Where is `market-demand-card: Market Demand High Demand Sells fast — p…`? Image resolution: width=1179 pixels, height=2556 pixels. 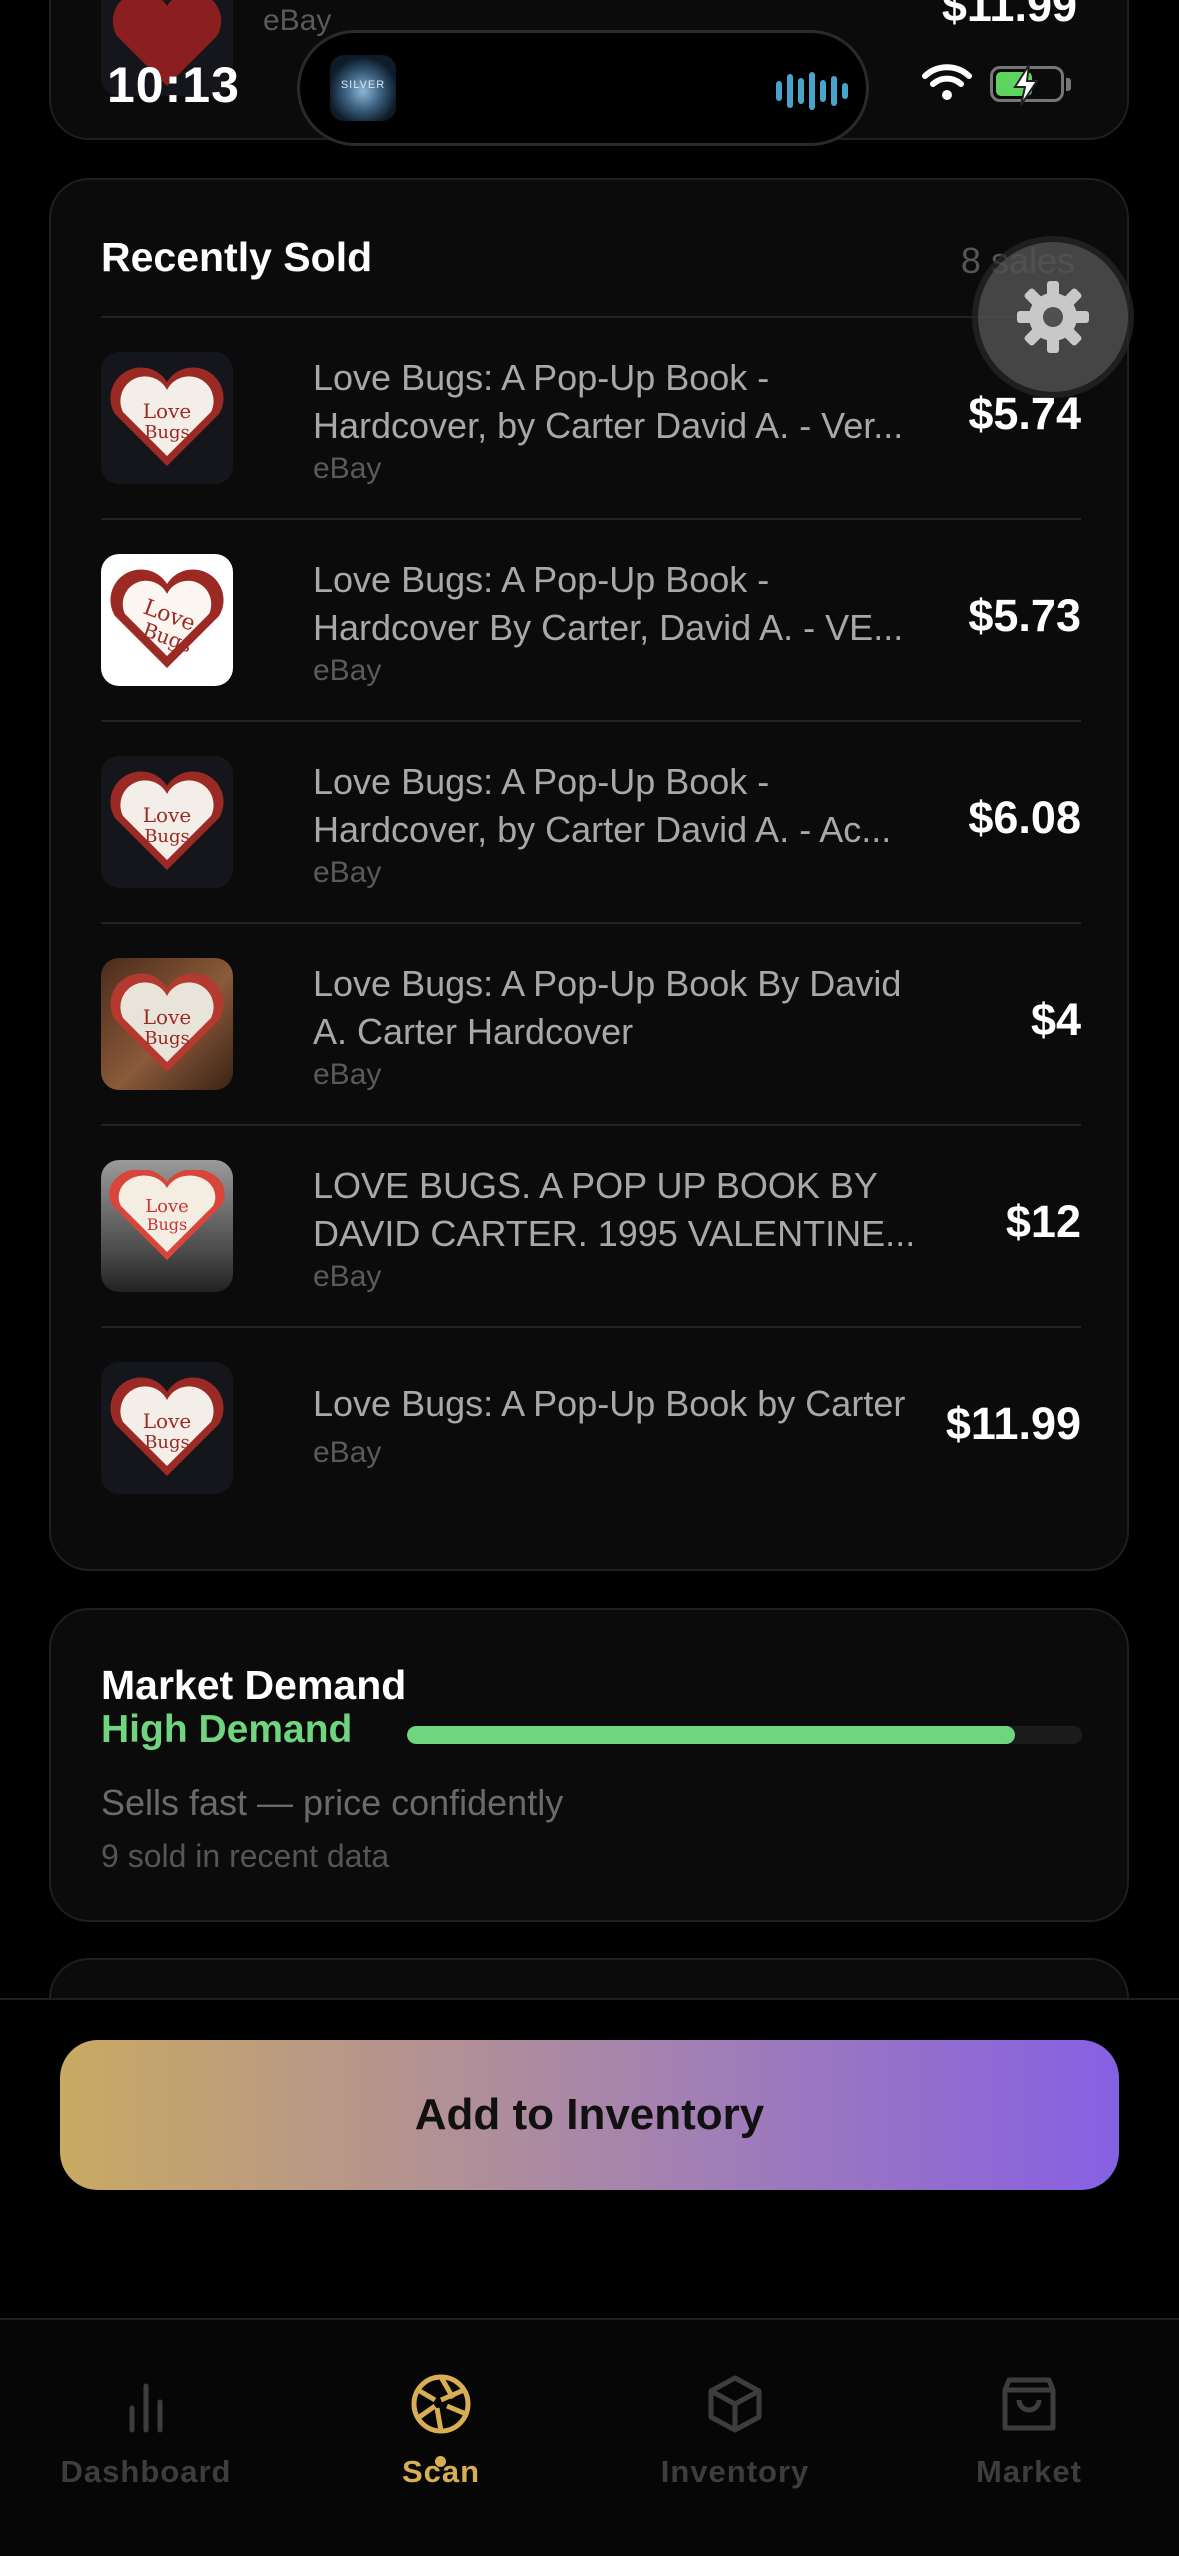 market-demand-card: Market Demand High Demand Sells fast — p… is located at coordinates (589, 1765).